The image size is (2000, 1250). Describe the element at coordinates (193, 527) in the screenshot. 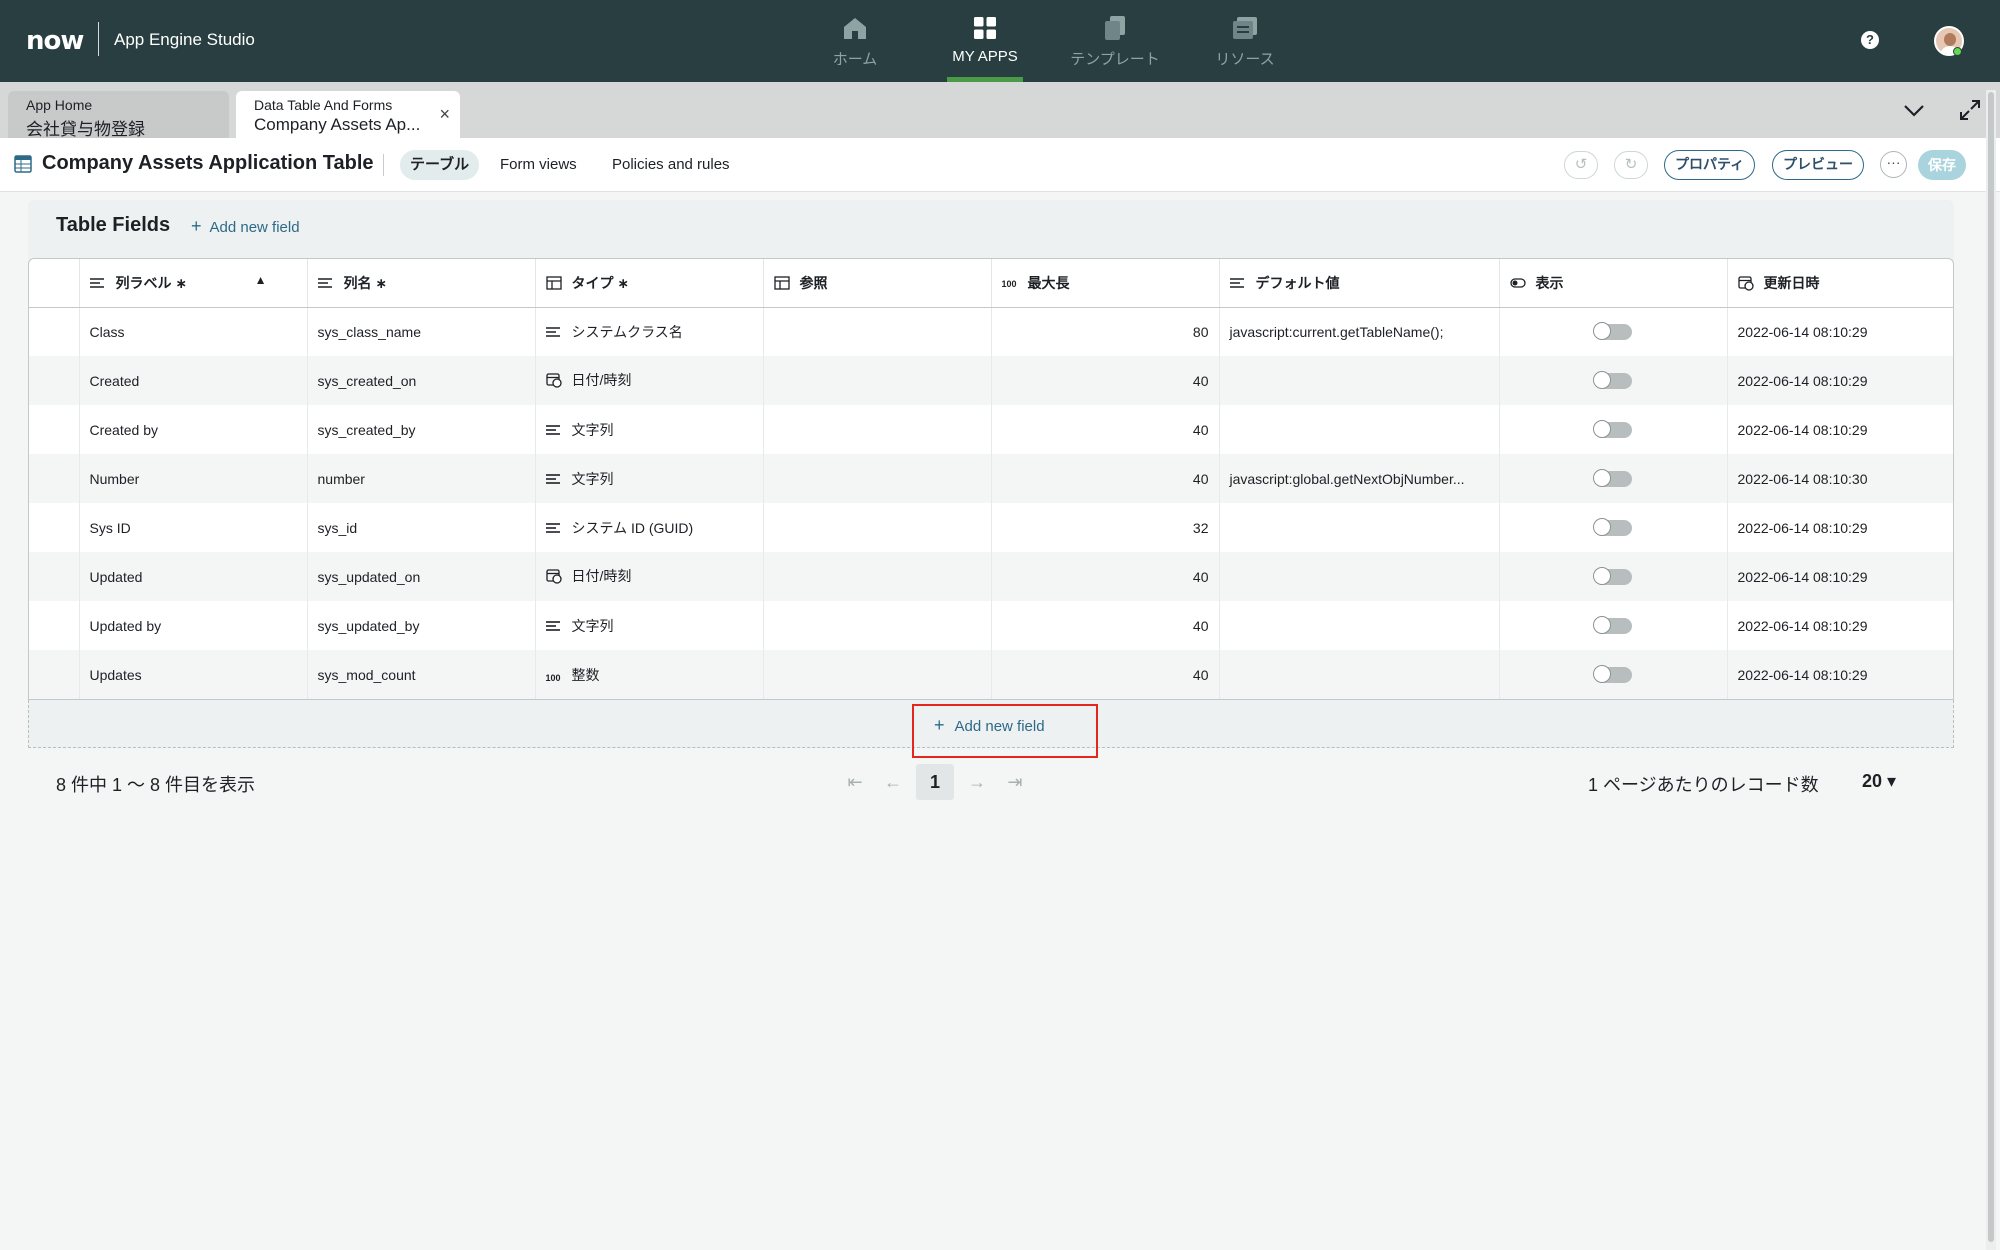

I see `cell-label: Sys ID` at that location.